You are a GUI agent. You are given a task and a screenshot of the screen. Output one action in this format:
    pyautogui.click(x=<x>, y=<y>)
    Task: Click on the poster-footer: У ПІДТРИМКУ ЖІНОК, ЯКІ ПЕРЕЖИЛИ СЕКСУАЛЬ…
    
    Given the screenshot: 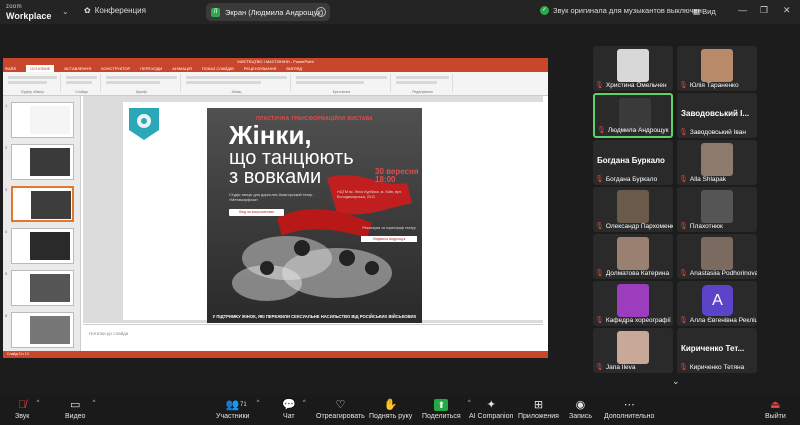 What is the action you would take?
    pyautogui.click(x=314, y=316)
    